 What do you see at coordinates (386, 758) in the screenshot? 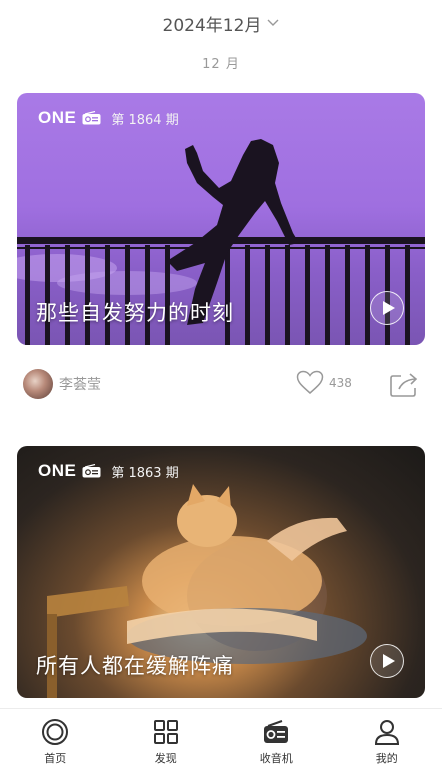
I see `tab-label: 我的` at bounding box center [386, 758].